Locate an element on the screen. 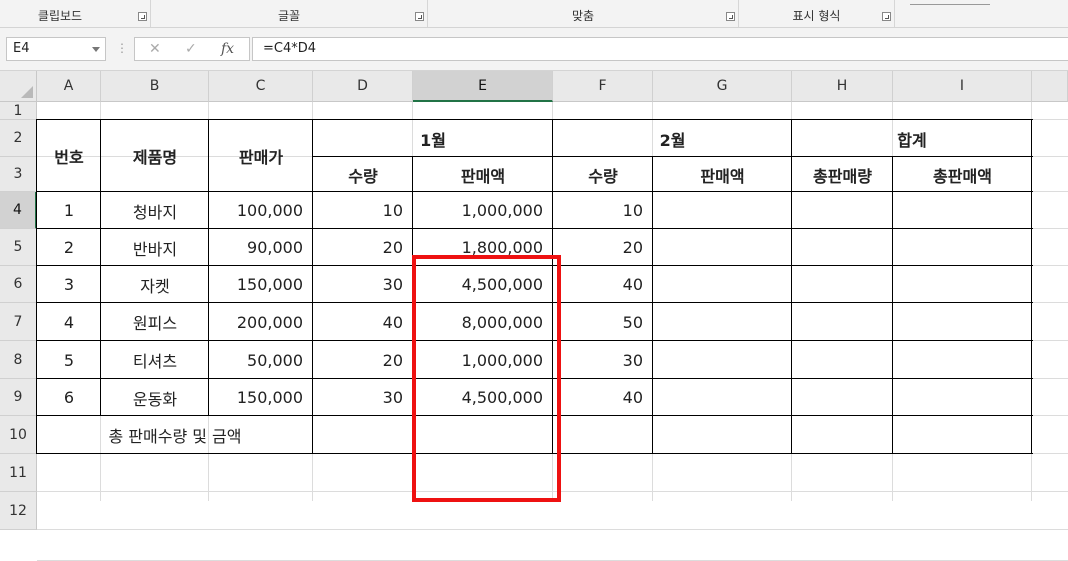  row-header: 7 is located at coordinates (18, 322).